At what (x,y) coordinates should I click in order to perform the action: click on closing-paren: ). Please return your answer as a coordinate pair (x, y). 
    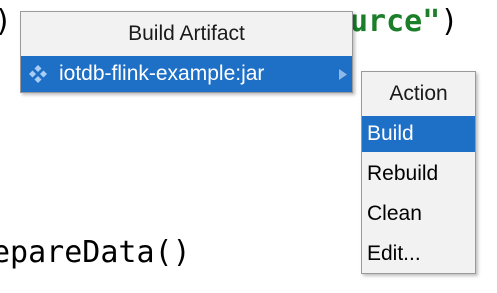
    Looking at the image, I should click on (449, 21).